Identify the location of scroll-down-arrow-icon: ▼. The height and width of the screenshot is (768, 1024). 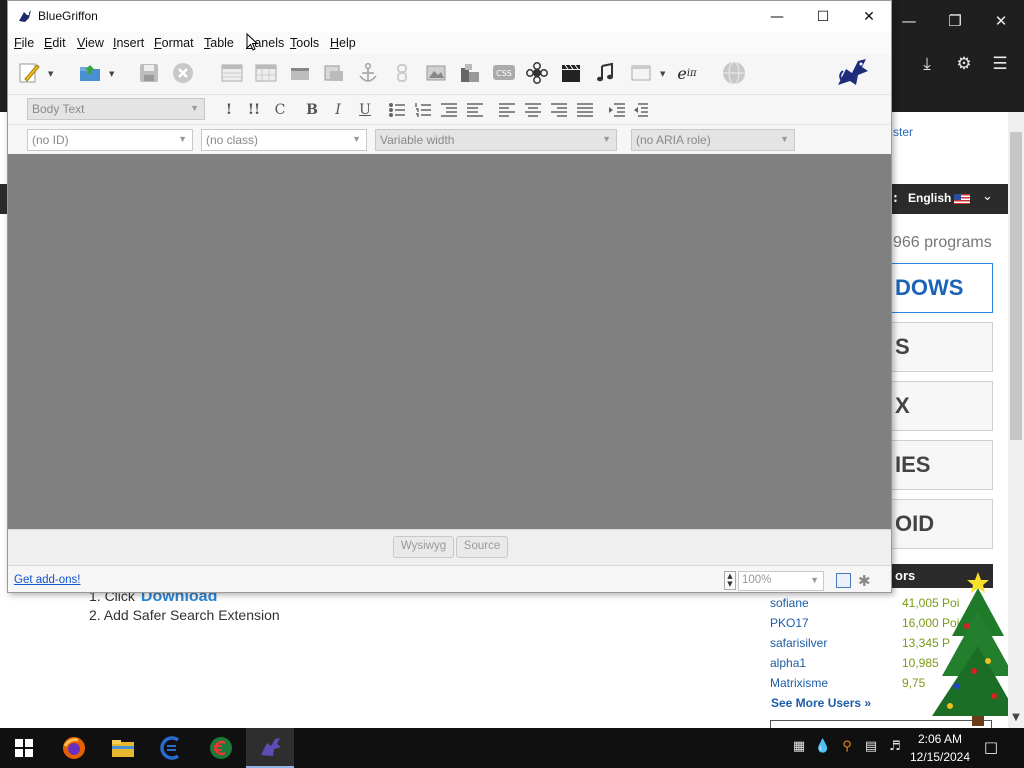
(1016, 717).